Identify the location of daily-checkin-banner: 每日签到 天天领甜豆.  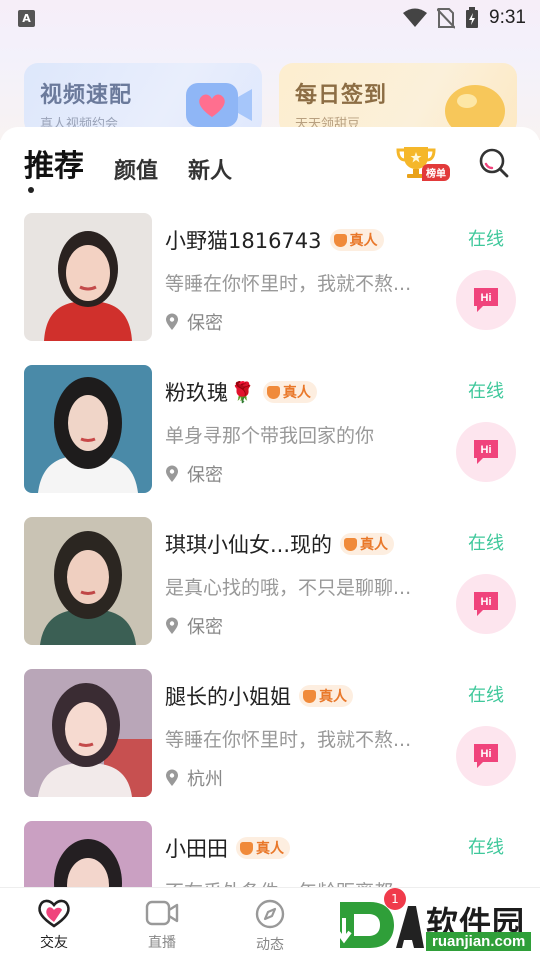
(398, 99).